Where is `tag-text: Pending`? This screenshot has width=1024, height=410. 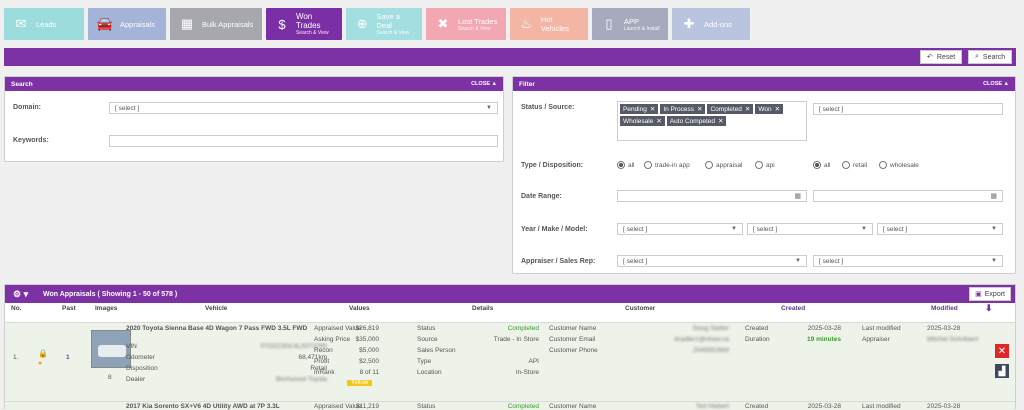
tag-text: Pending is located at coordinates (635, 109).